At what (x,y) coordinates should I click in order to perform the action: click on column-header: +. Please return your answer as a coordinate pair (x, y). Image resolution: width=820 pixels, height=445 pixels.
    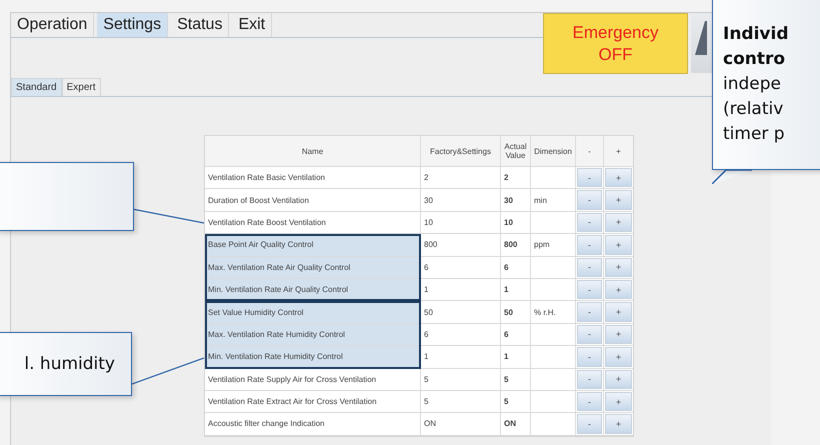
    Looking at the image, I should click on (618, 152).